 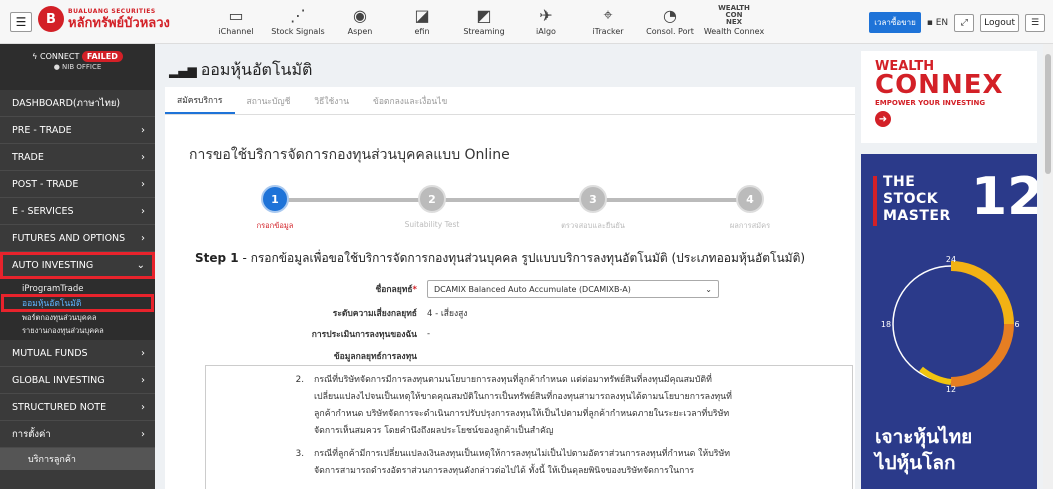 I want to click on settings-menu-button: ☰, so click(x=1035, y=22).